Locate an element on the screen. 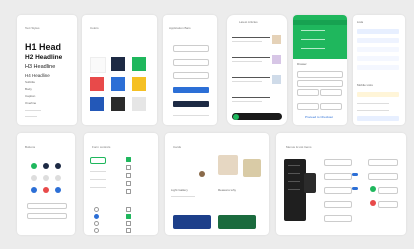  list-row-highlight is located at coordinates (378, 94).